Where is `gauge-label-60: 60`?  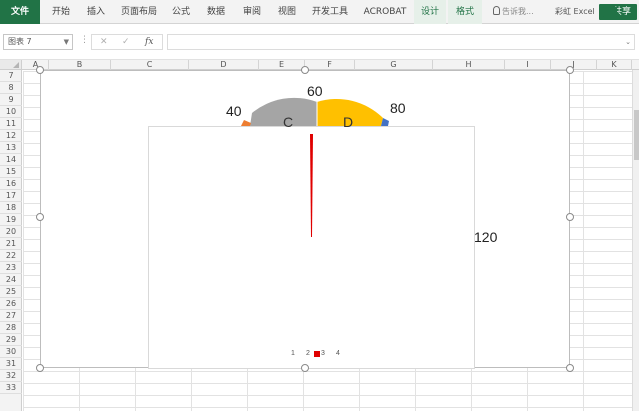
gauge-label-60: 60 is located at coordinates (315, 91).